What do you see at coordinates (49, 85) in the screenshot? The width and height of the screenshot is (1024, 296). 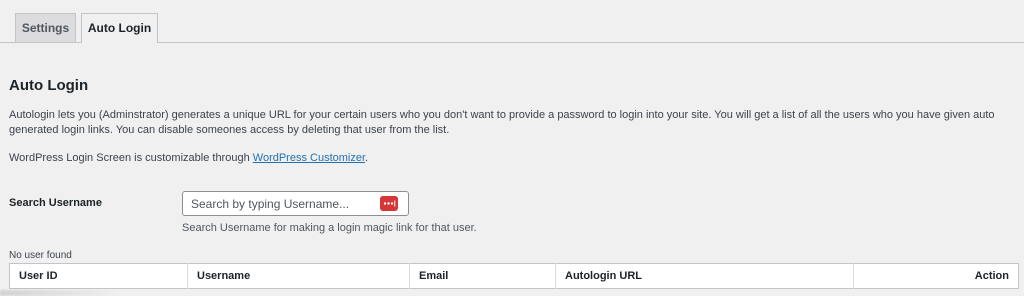 I see `page-title: Auto Login` at bounding box center [49, 85].